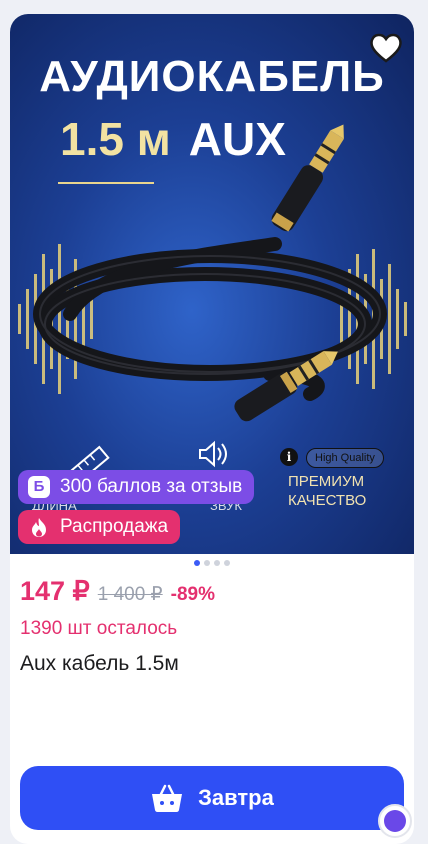 The height and width of the screenshot is (844, 428). What do you see at coordinates (99, 664) in the screenshot?
I see `product-title: Aux кабель 1.5м` at bounding box center [99, 664].